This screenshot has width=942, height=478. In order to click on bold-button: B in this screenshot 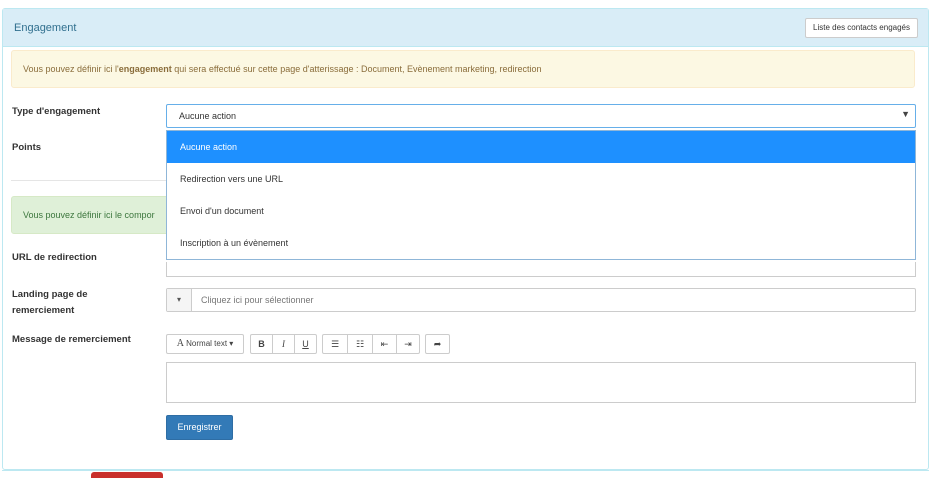, I will do `click(262, 344)`.